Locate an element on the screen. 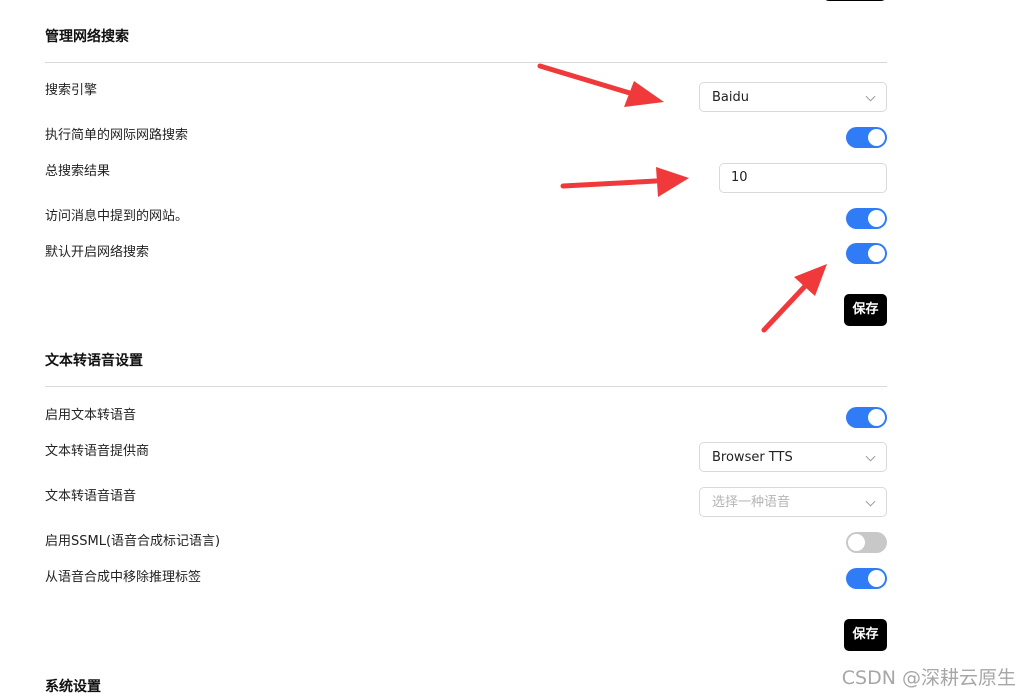 This screenshot has width=1024, height=697. tts-provider-select: Browser TTS is located at coordinates (793, 457).